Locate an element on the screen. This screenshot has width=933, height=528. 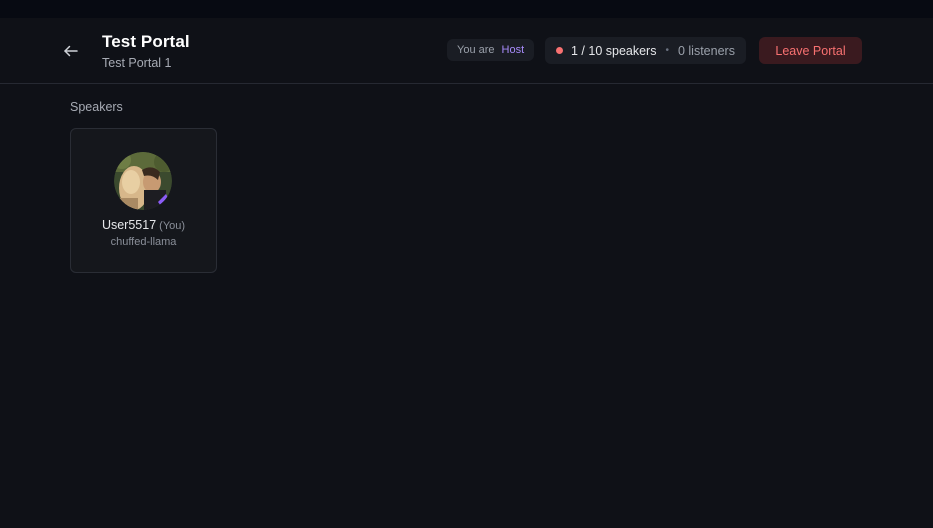
speaker-name-line: User5517 (You) is located at coordinates (143, 225).